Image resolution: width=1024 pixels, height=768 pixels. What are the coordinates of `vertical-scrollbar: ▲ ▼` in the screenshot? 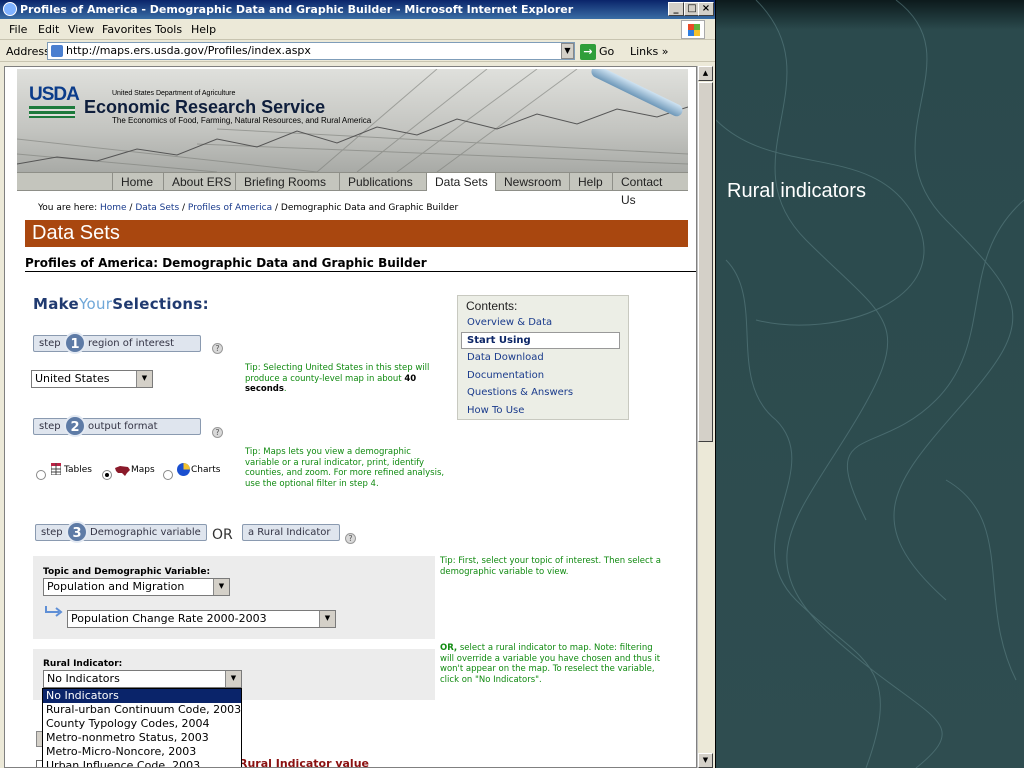 It's located at (705, 417).